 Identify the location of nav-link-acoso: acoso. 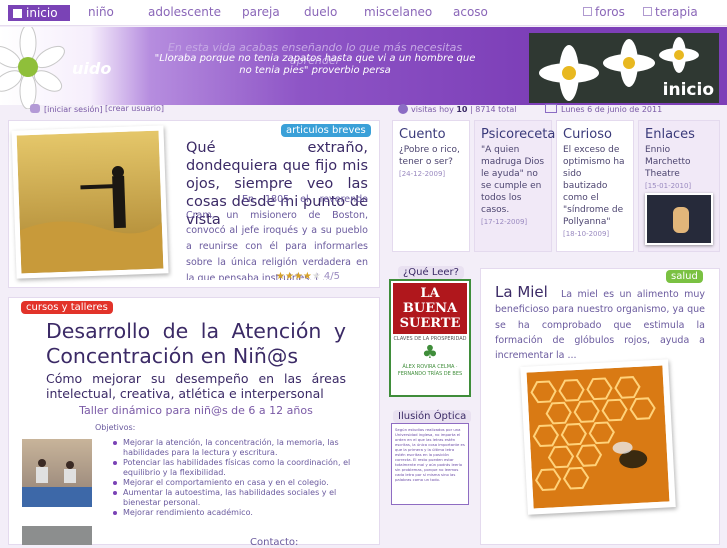
(470, 12).